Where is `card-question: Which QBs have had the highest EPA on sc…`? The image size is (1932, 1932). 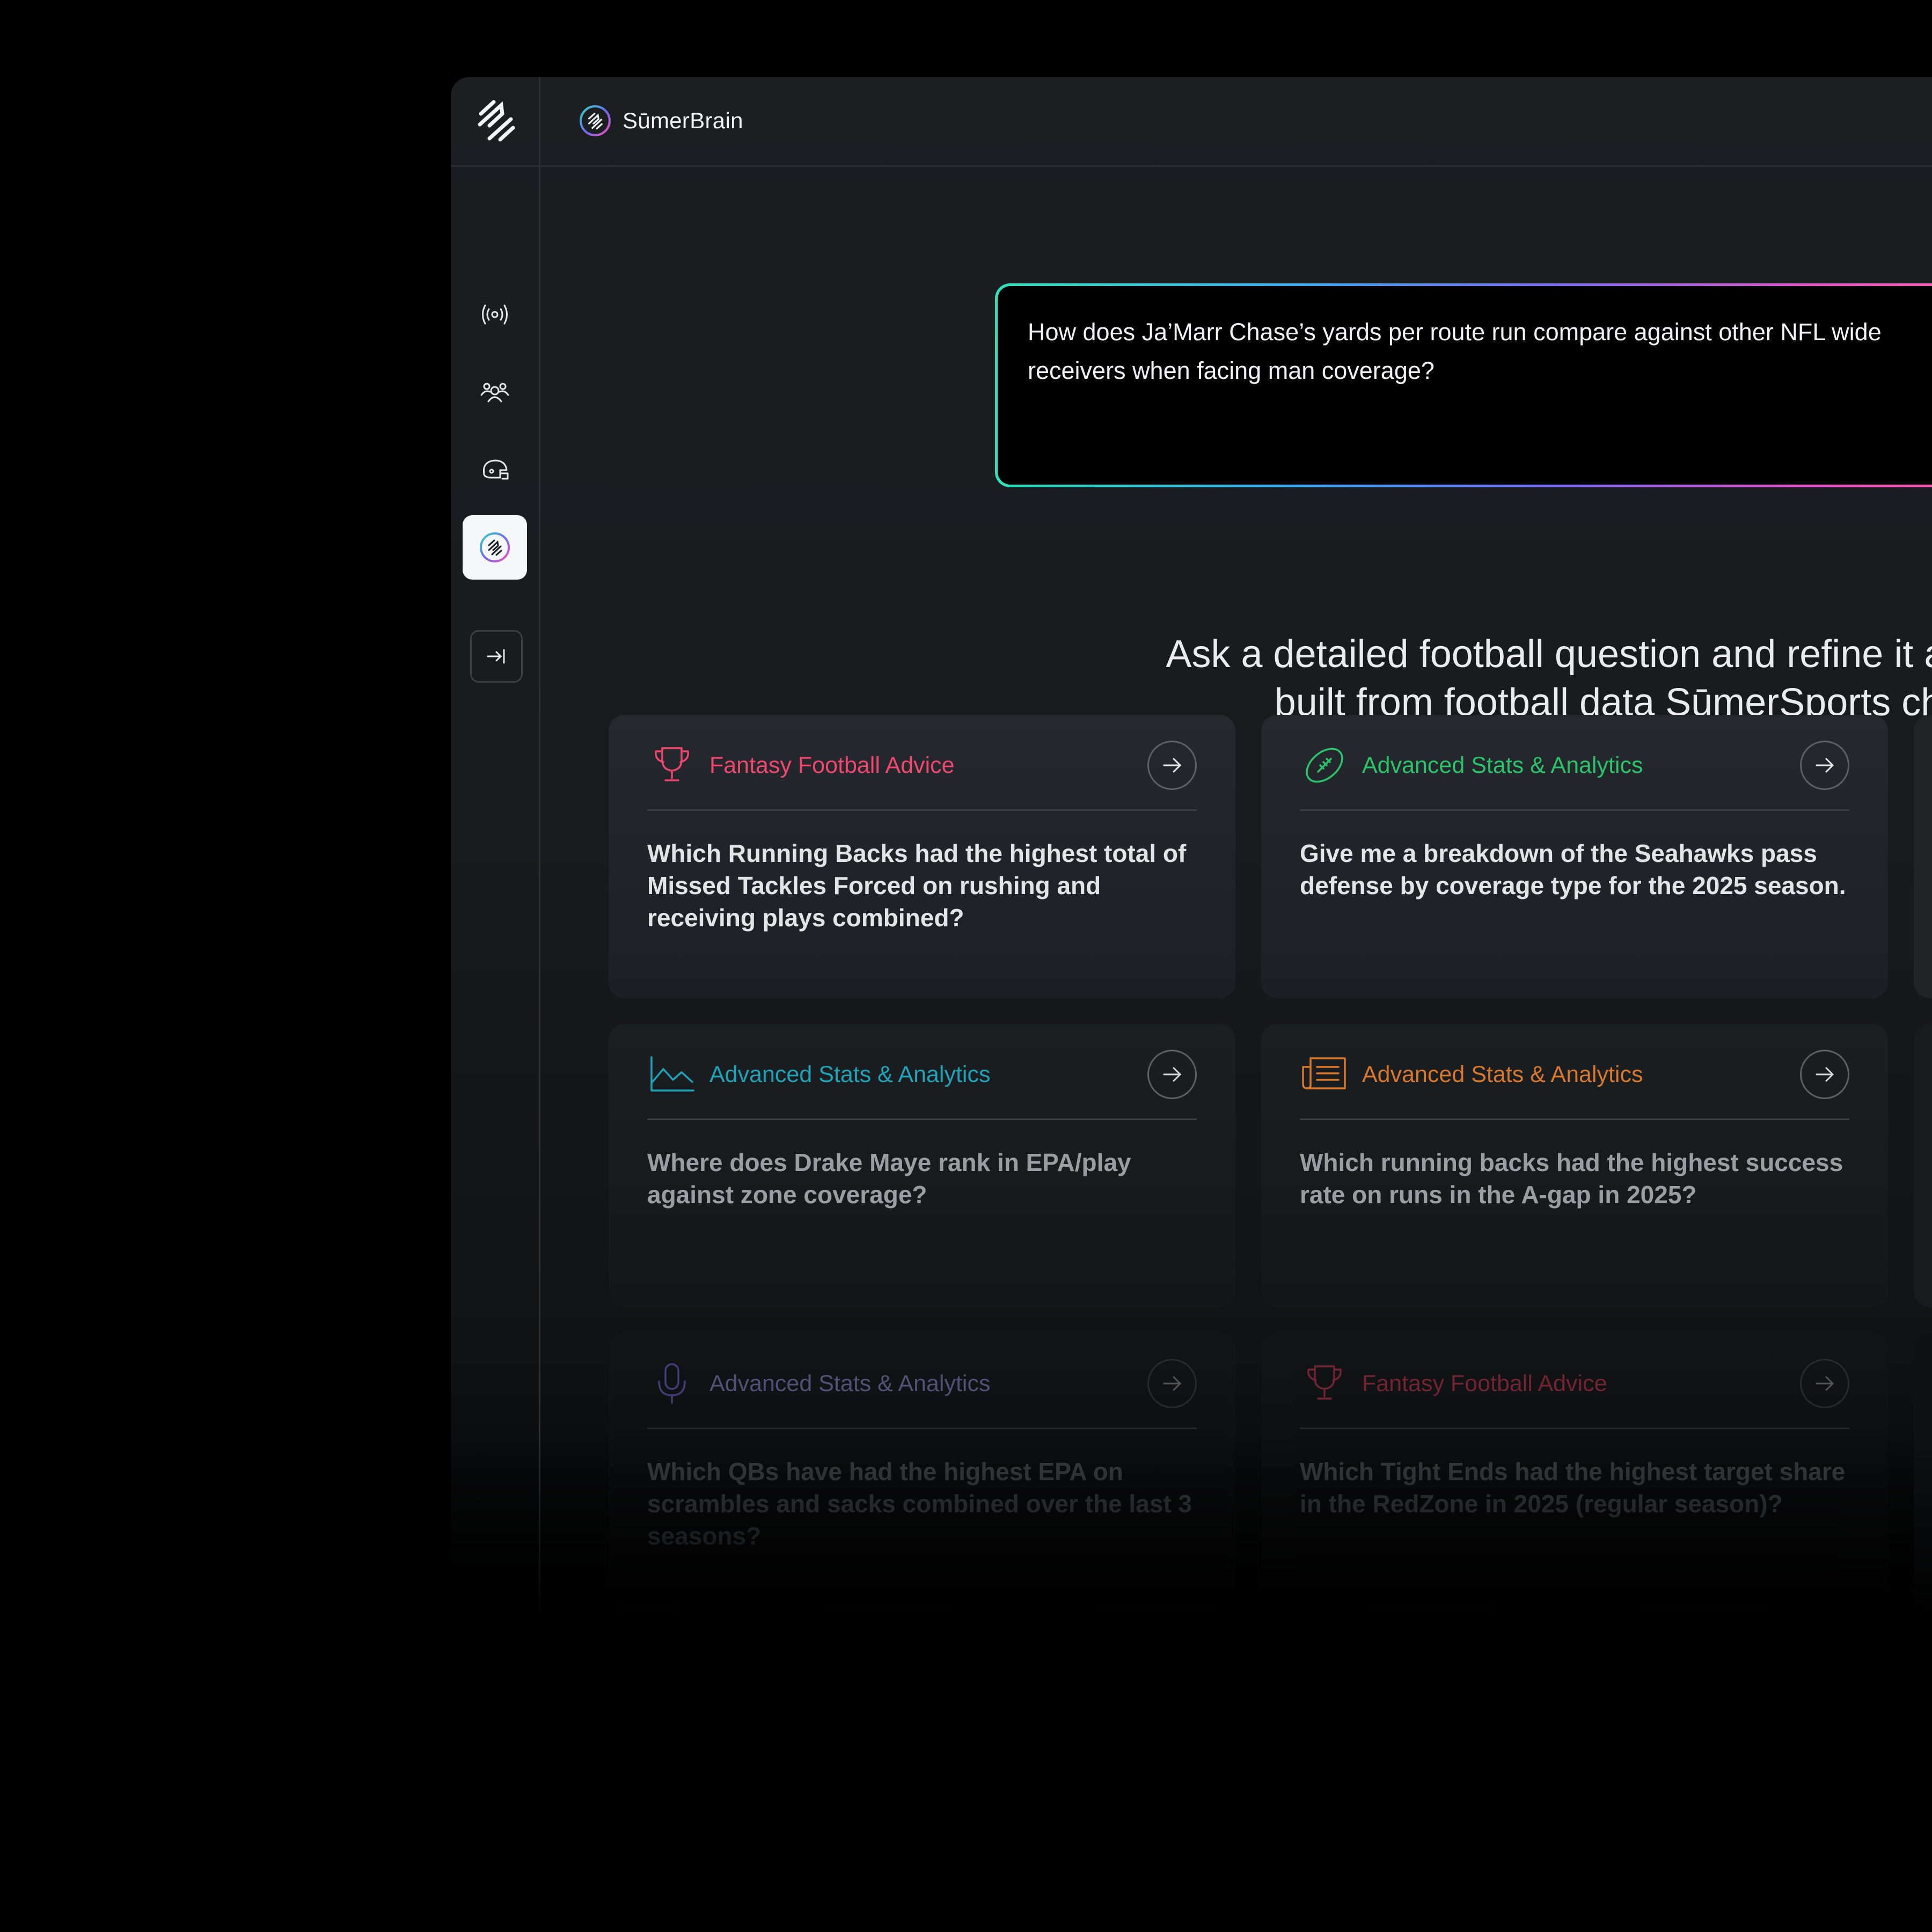 card-question: Which QBs have had the highest EPA on sc… is located at coordinates (919, 1504).